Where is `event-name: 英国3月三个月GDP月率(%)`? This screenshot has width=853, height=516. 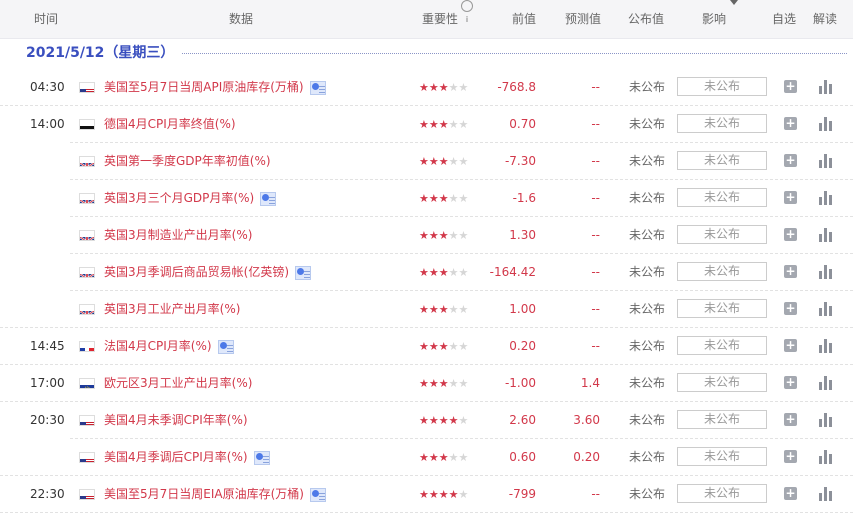
event-name: 英国3月三个月GDP月率(%) is located at coordinates (190, 198).